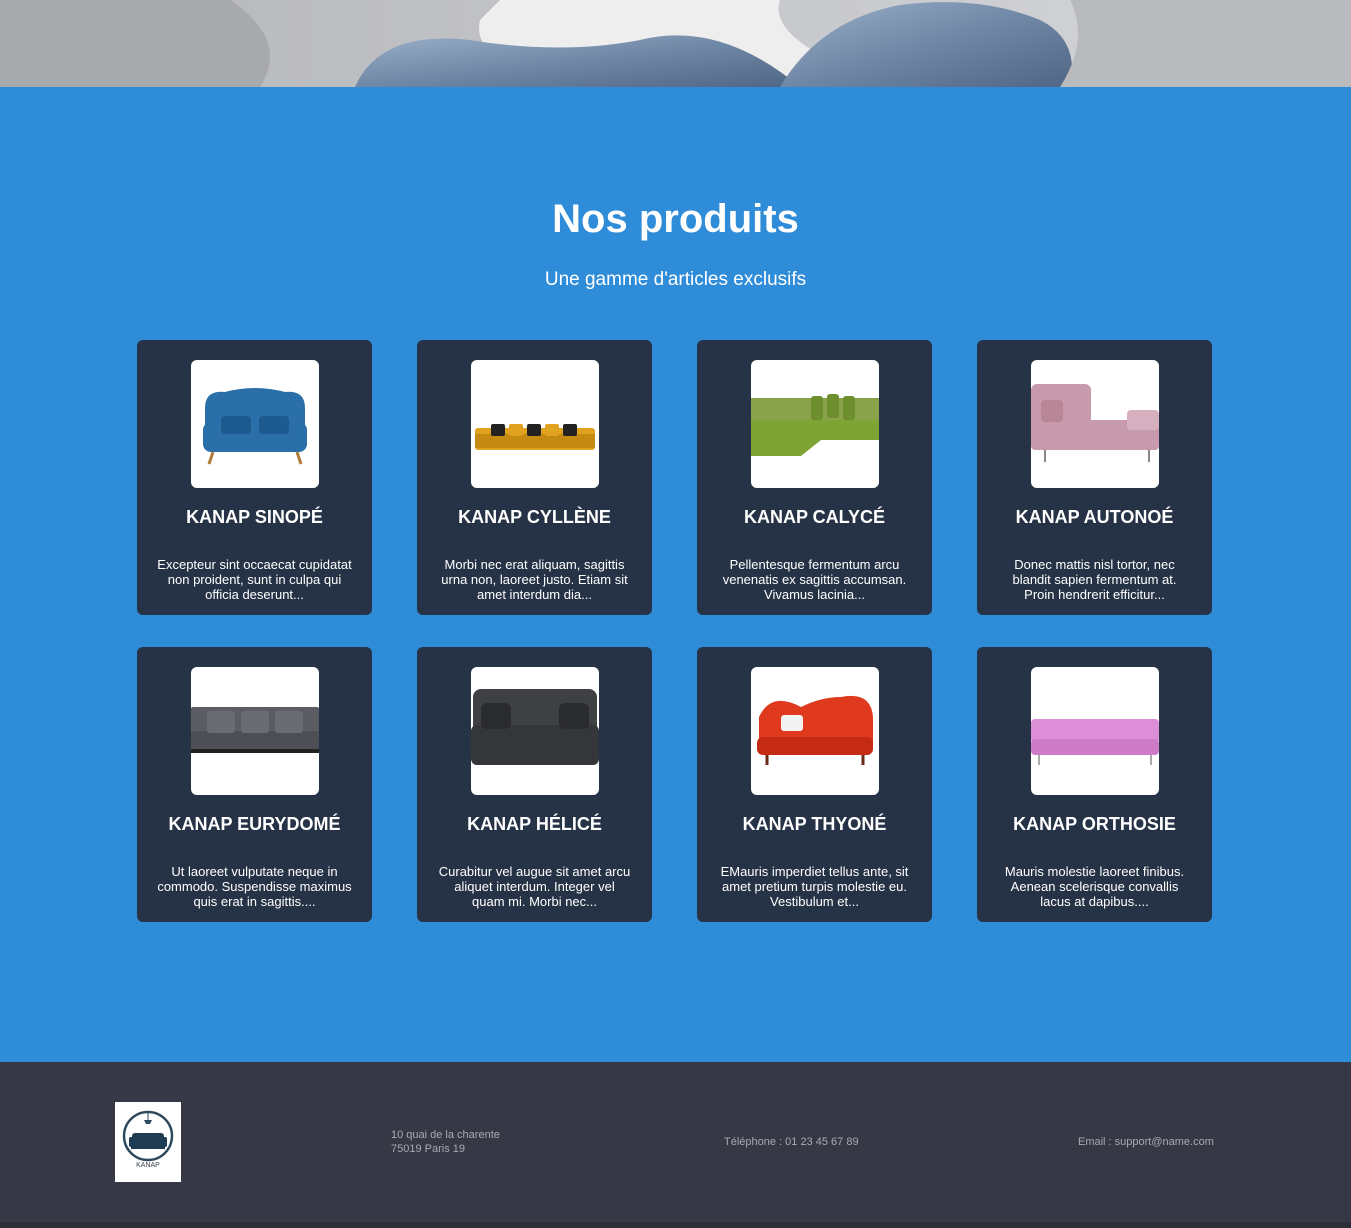  I want to click on sofa-logo-icon, so click(148, 1136).